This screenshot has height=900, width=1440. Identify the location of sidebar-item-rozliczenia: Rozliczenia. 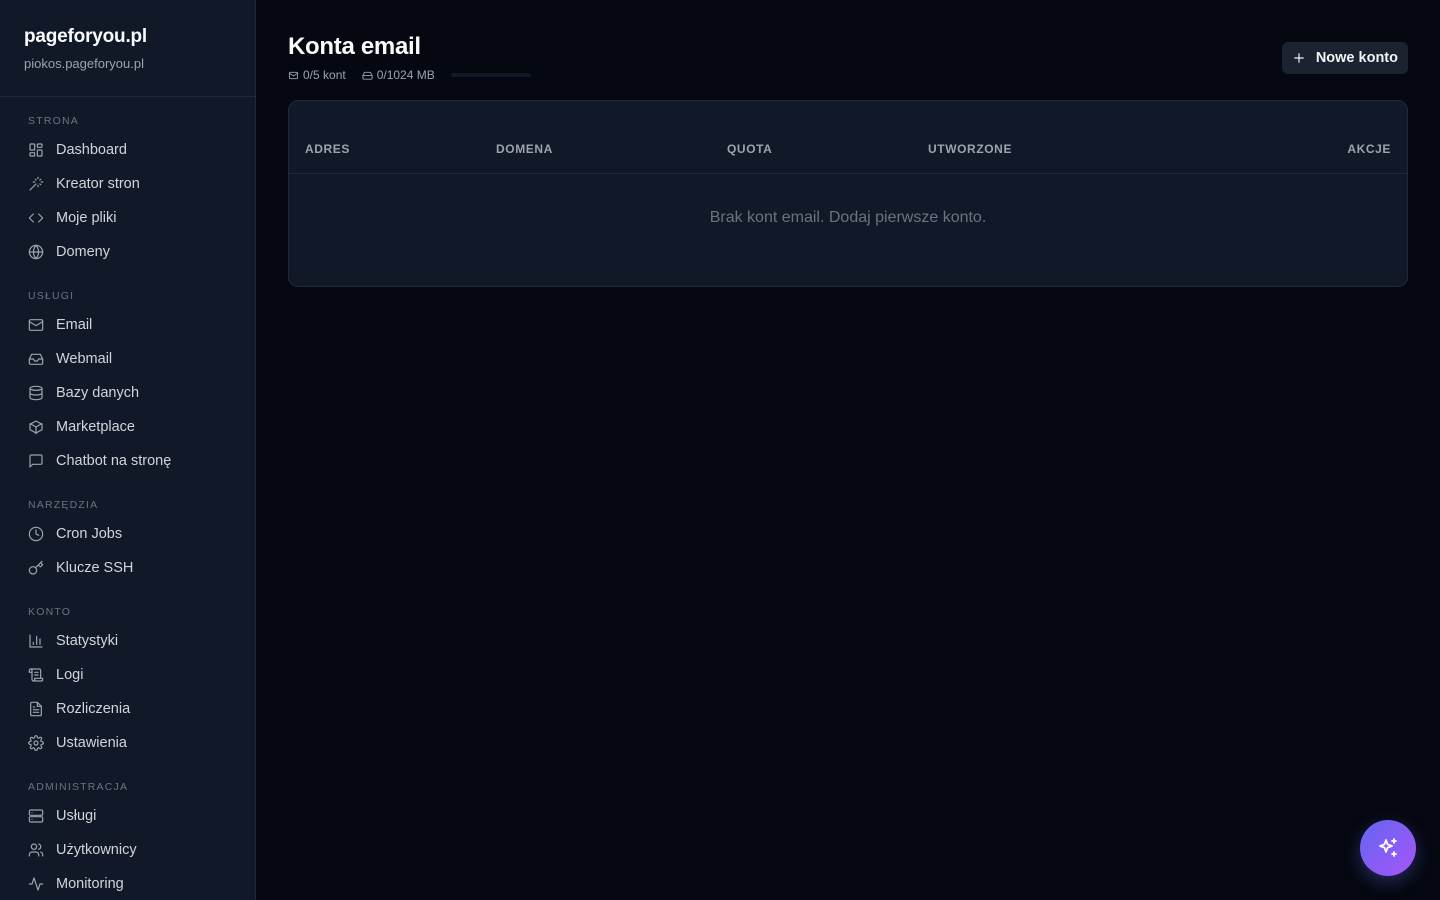
(127, 709).